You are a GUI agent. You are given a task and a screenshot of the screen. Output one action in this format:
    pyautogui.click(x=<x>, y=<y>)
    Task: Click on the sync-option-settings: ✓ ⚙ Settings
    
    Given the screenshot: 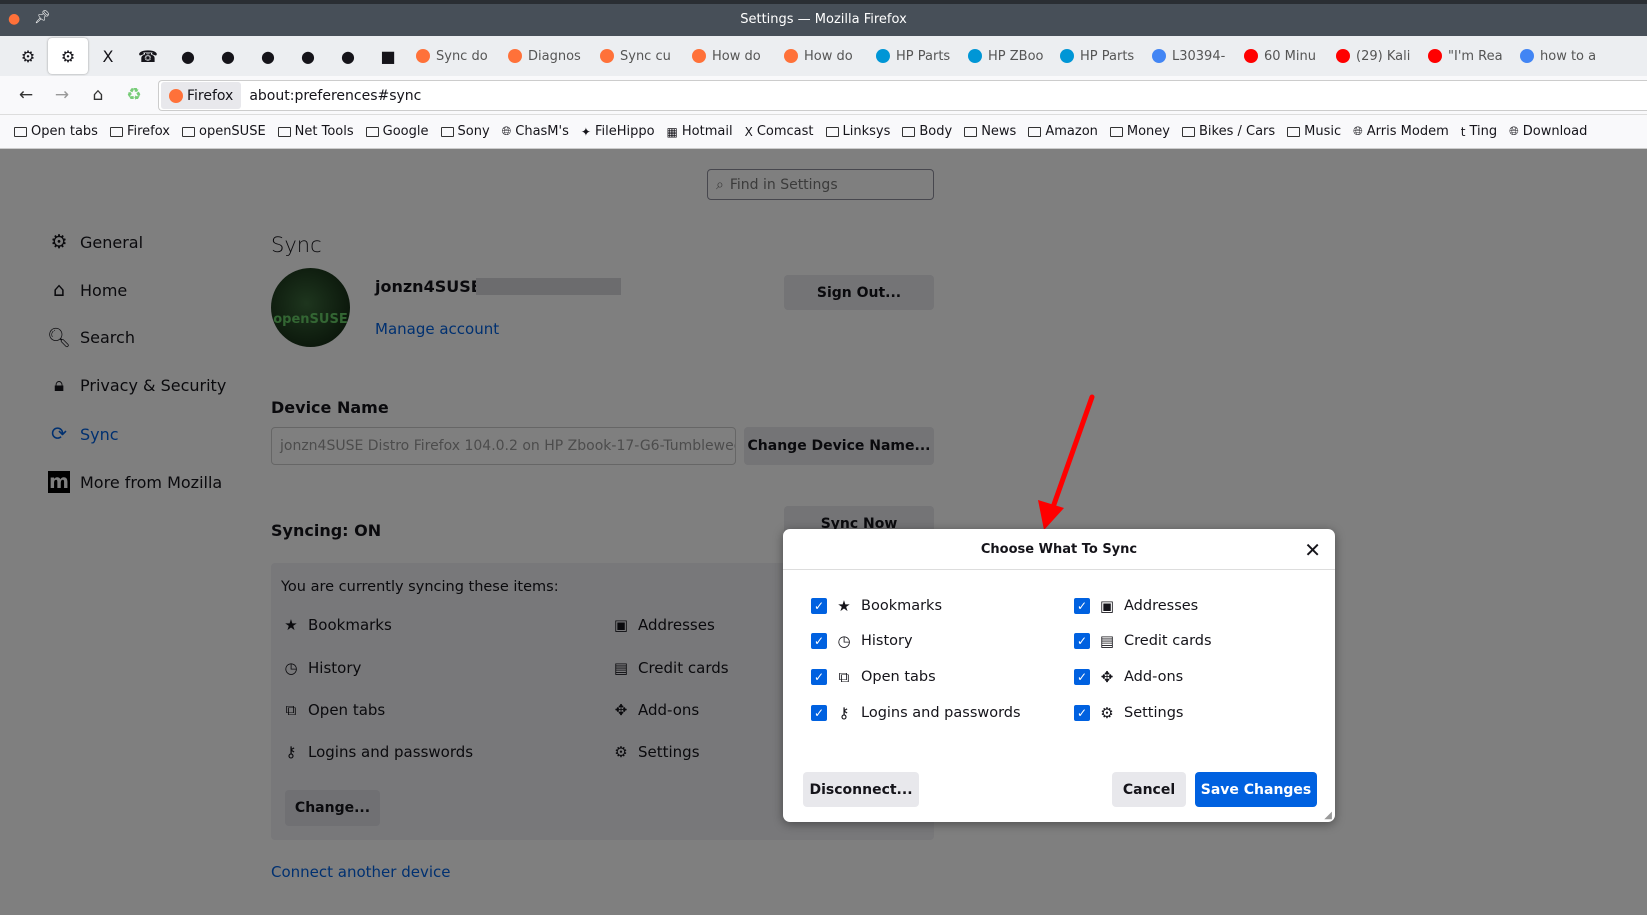 What is the action you would take?
    pyautogui.click(x=1128, y=713)
    